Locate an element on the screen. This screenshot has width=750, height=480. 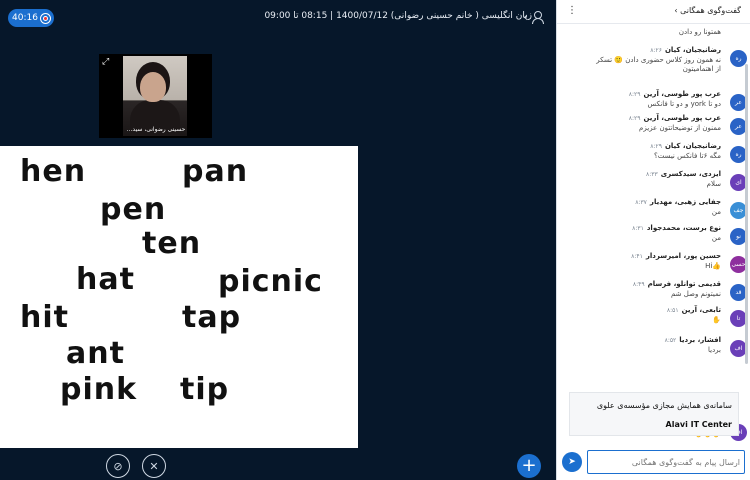
message-text: نمیتونم وصل شم is located at coordinates (695, 294).